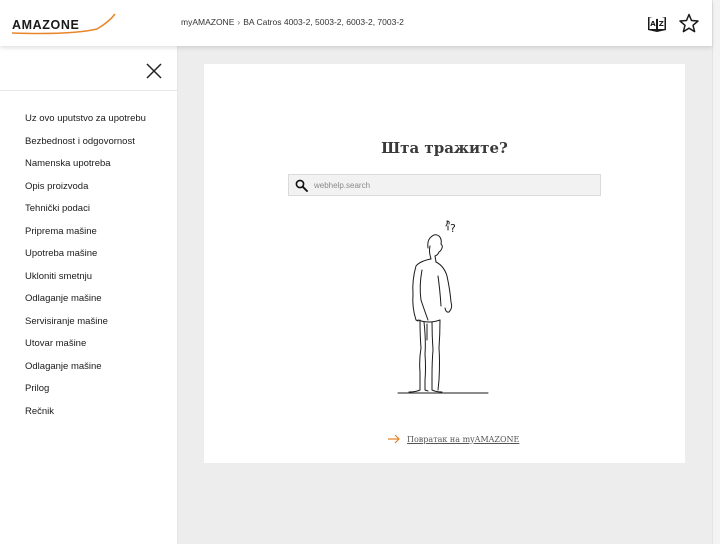 The image size is (720, 544). Describe the element at coordinates (88, 299) in the screenshot. I see `sidebar-item-odlaganje-masine: Odlaganje mašine` at that location.